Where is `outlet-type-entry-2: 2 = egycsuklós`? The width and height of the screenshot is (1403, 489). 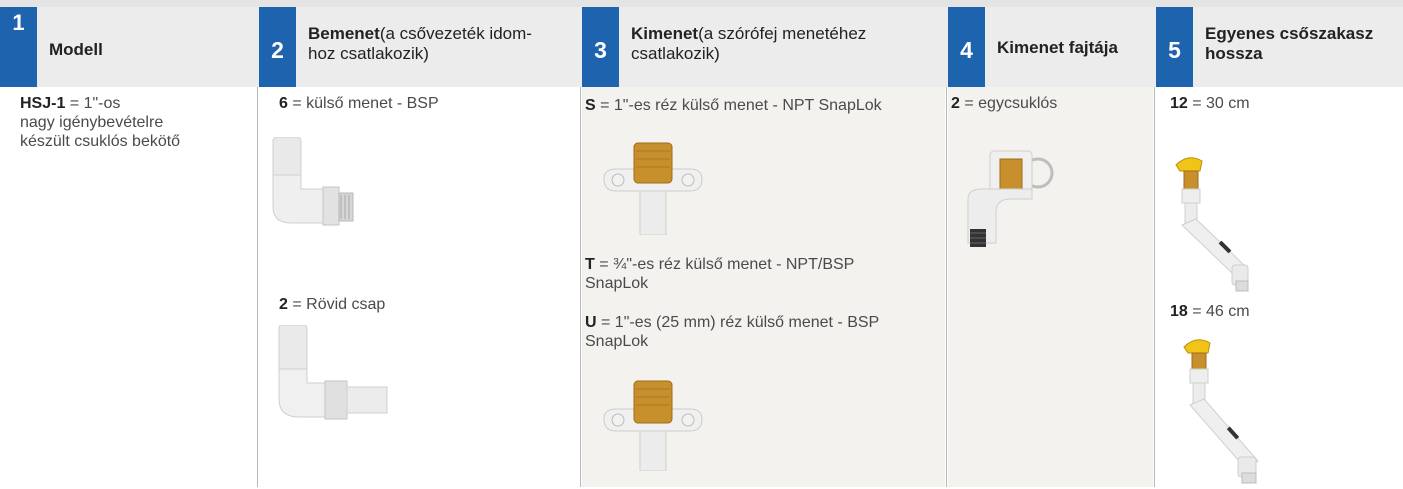
outlet-type-entry-2: 2 = egycsuklós is located at coordinates (1004, 103).